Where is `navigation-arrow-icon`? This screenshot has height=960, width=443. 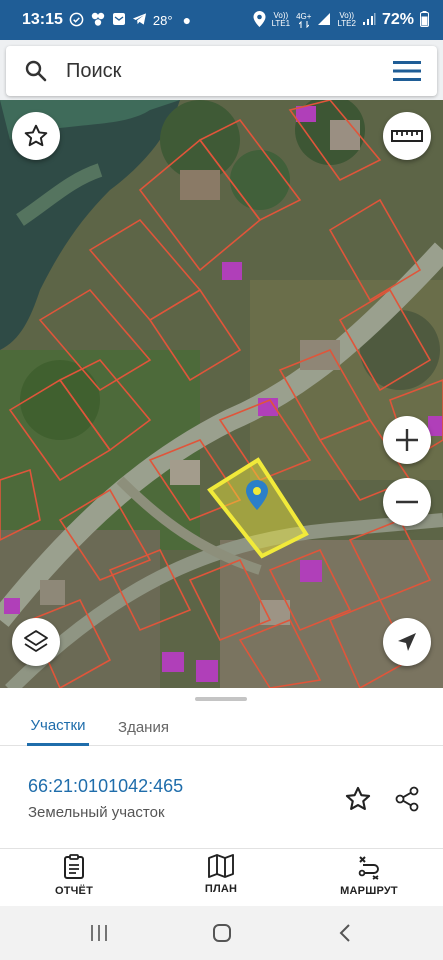 navigation-arrow-icon is located at coordinates (407, 642).